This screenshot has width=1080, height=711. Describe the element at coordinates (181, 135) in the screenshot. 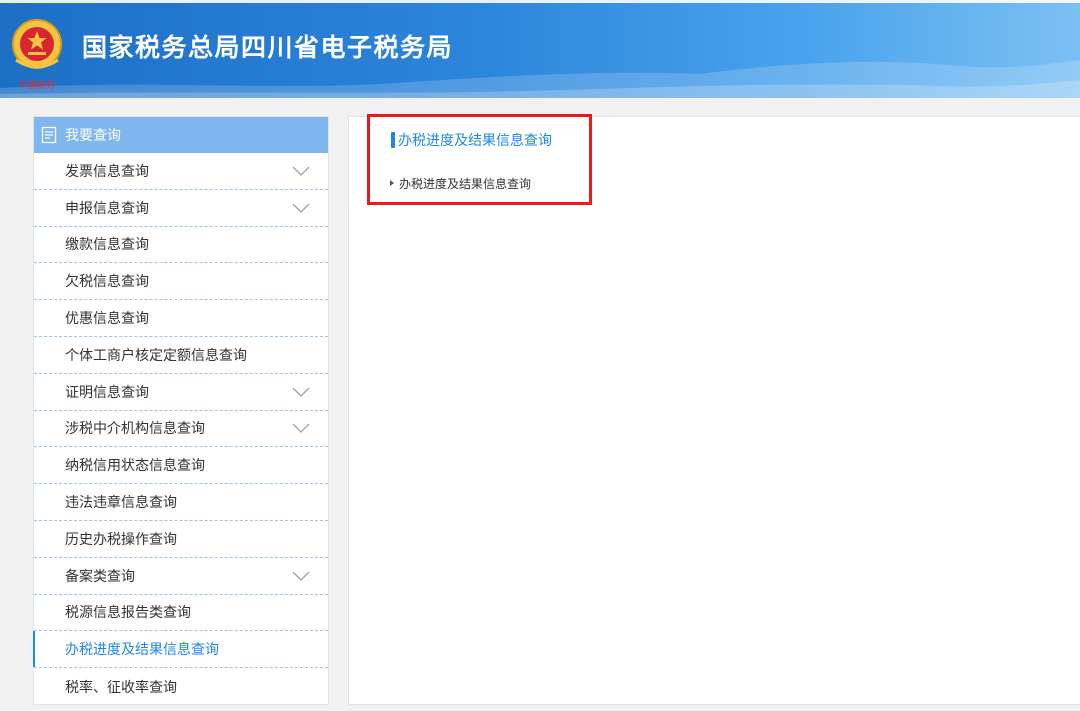

I see `sidebar-heading: 我要查询` at that location.